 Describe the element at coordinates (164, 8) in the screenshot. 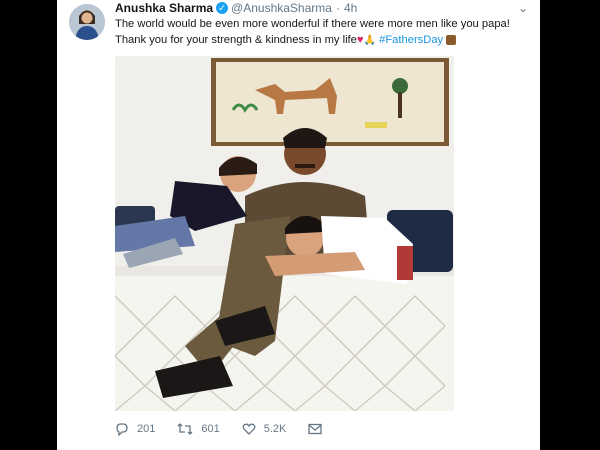

I see `author-name: Anushka Sharma` at that location.